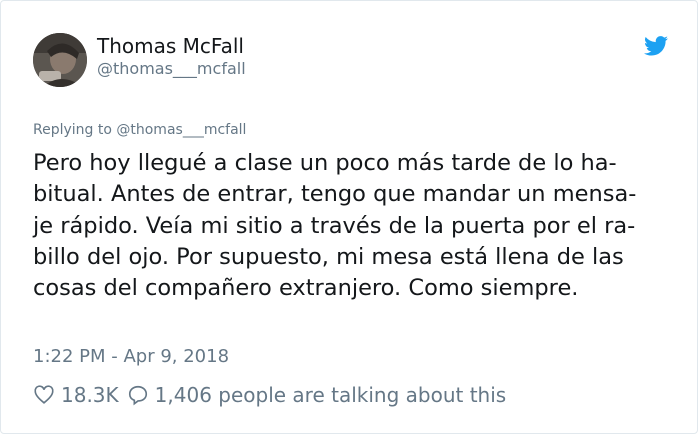  I want to click on avatar, so click(60, 60).